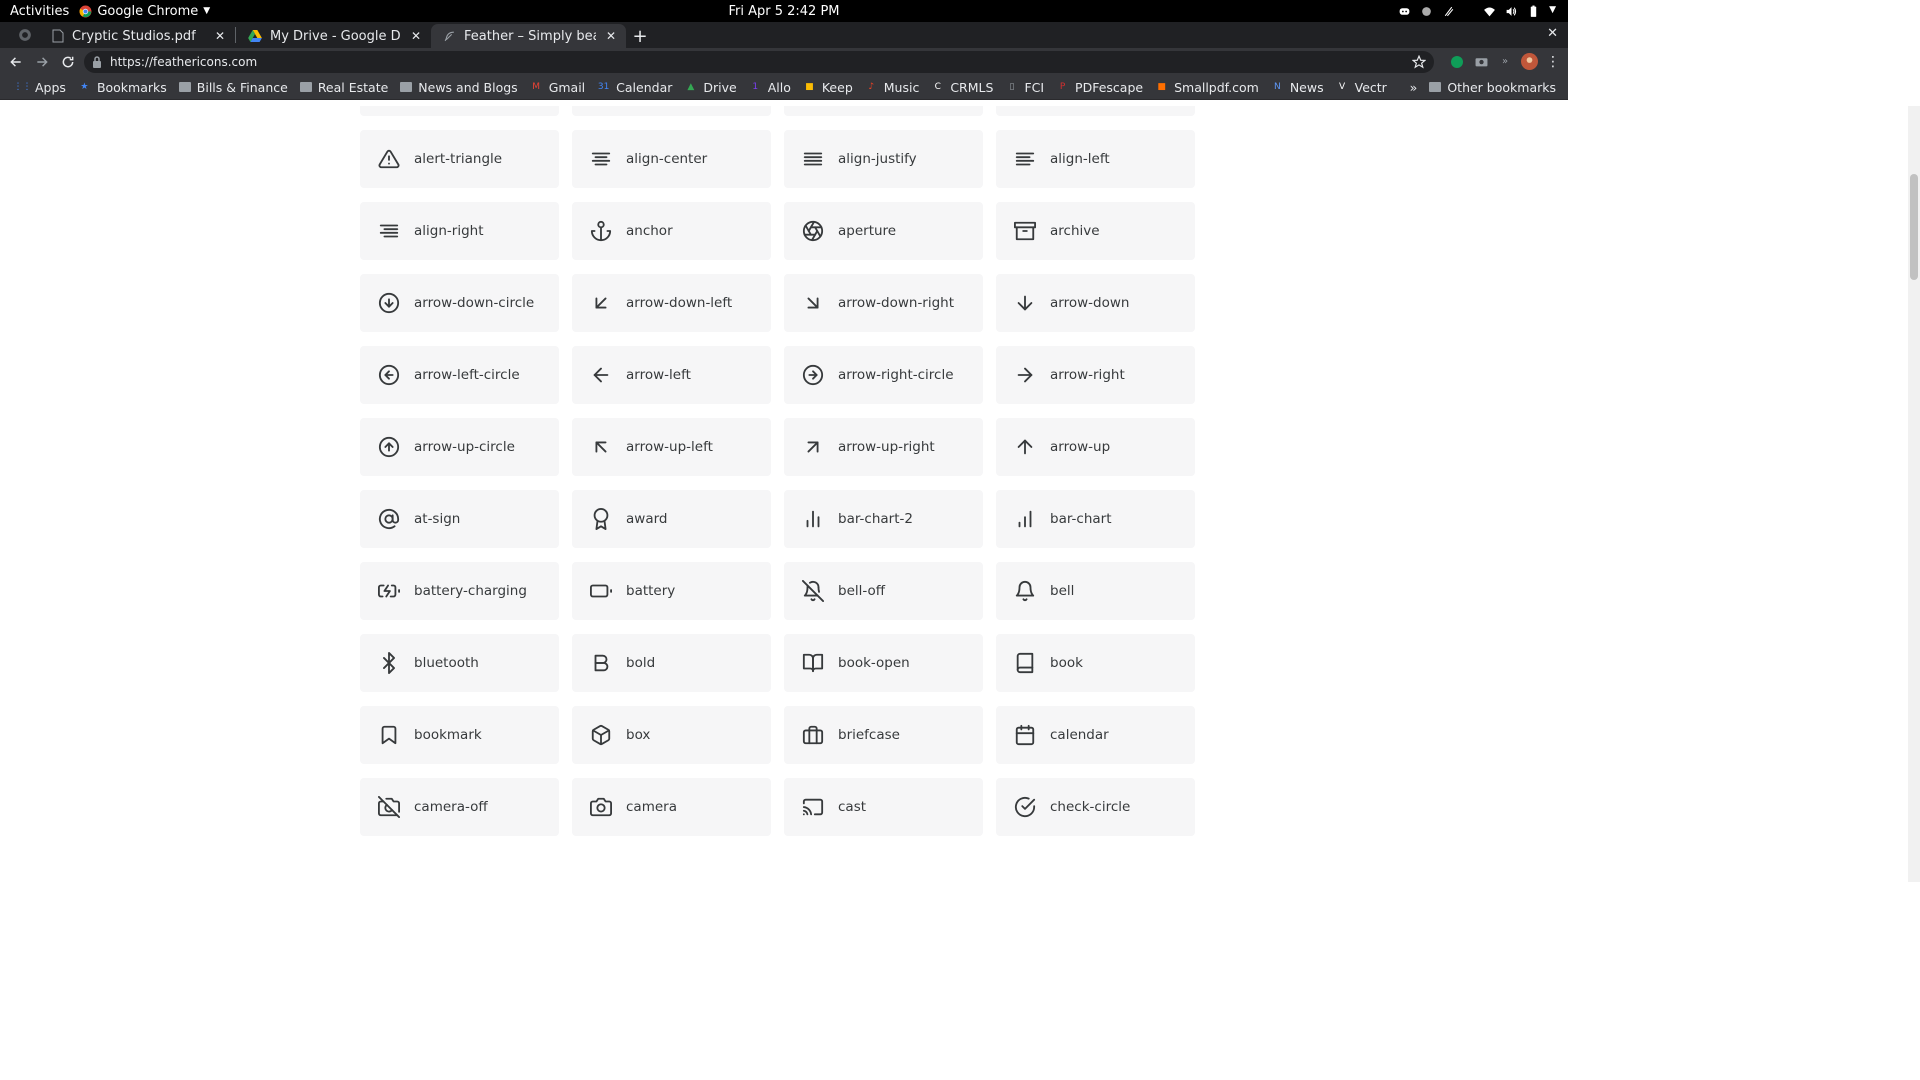  Describe the element at coordinates (122, 87) in the screenshot. I see `bookmark-bookmarks: ★ Bookmarks` at that location.